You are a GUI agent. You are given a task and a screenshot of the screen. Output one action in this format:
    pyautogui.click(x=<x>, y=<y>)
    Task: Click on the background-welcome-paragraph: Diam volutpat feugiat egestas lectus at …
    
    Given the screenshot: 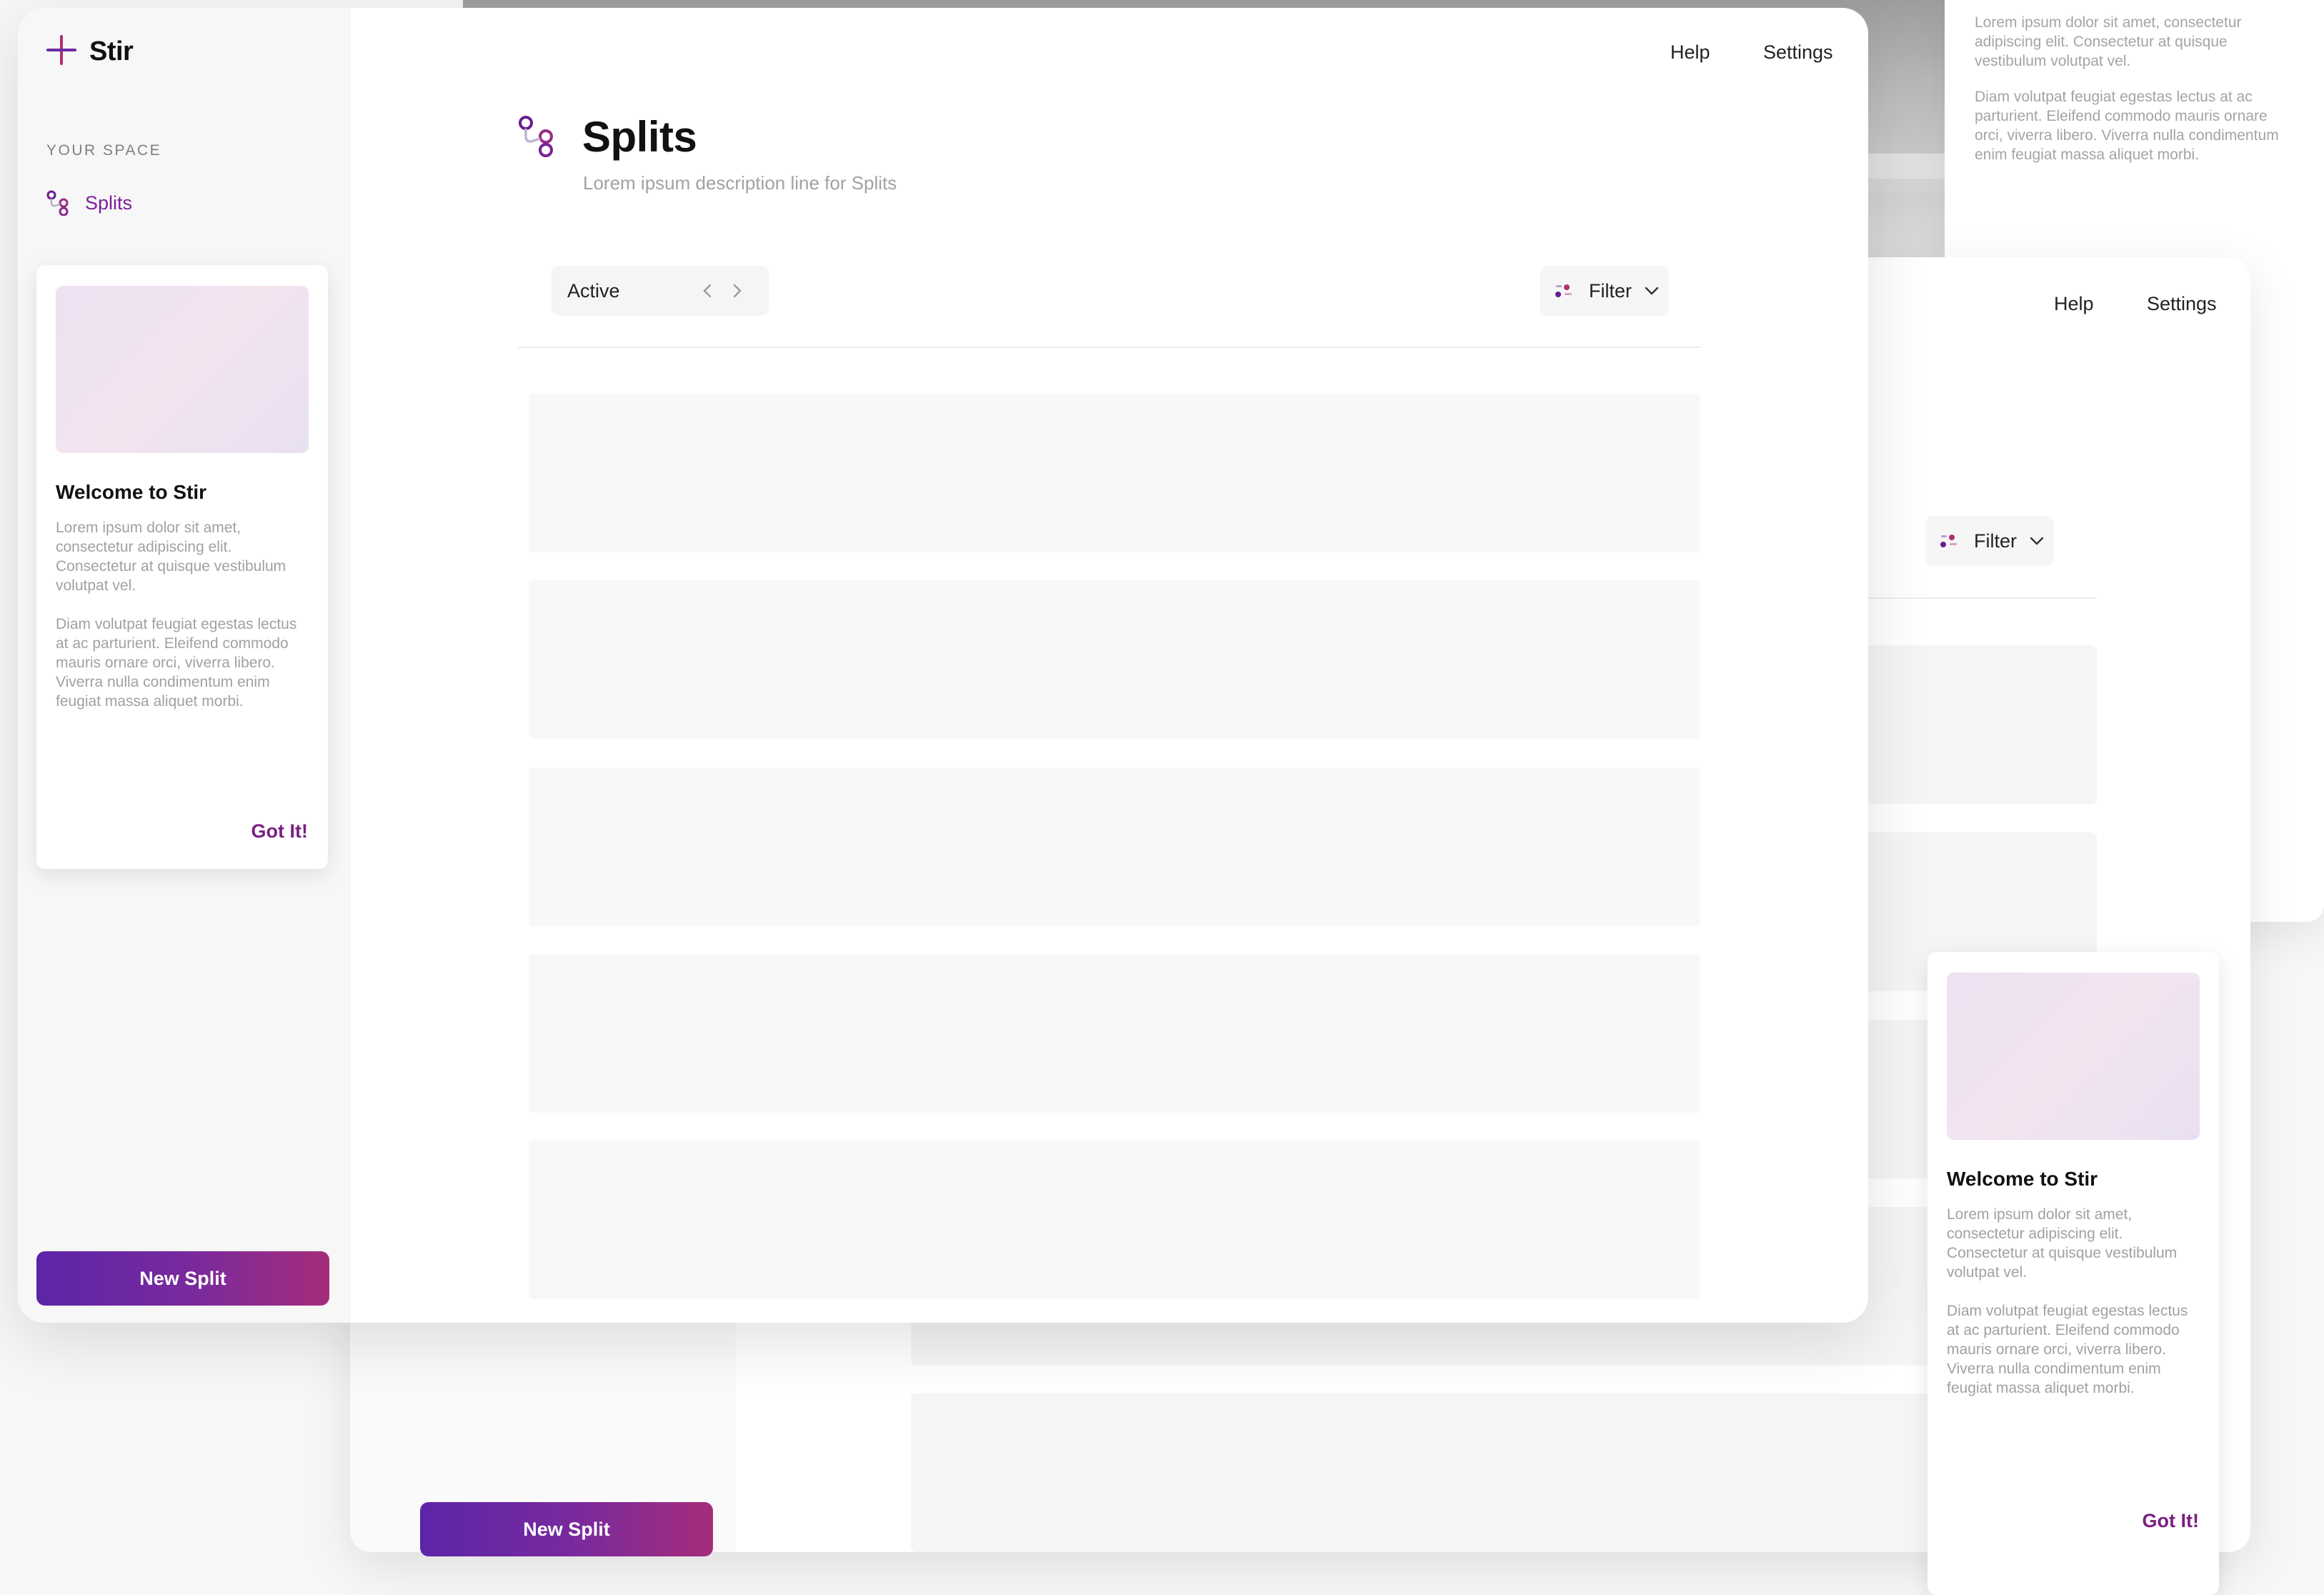 What is the action you would take?
    pyautogui.click(x=2067, y=1349)
    